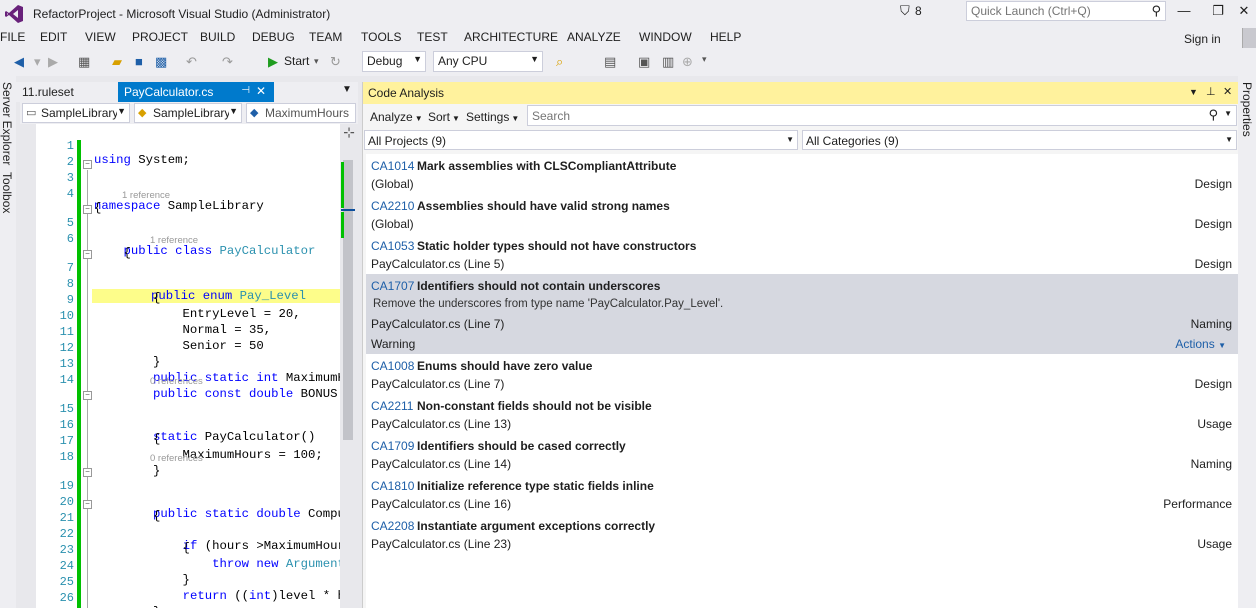 Image resolution: width=1256 pixels, height=608 pixels. I want to click on rule-id-link: CA2208, so click(392, 526).